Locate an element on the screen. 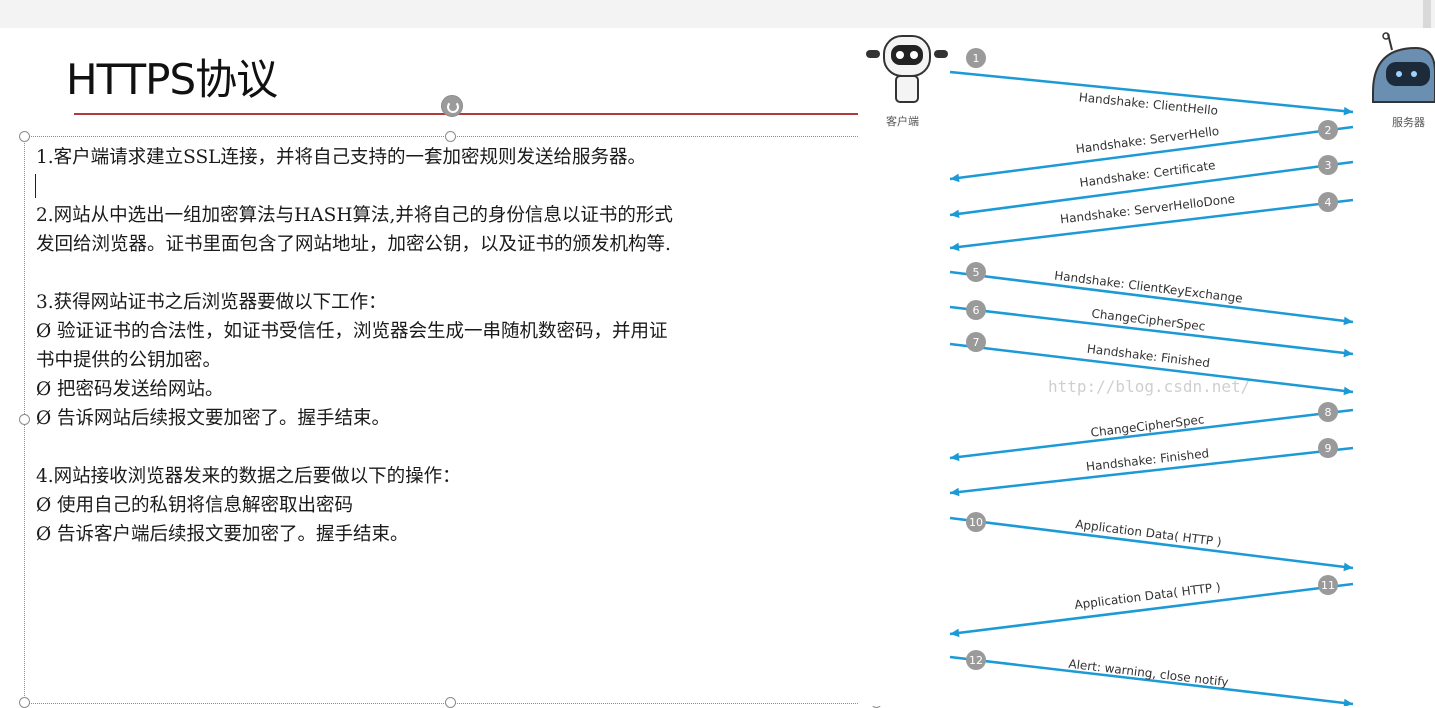 Image resolution: width=1435 pixels, height=708 pixels. body-text-line: Ø 告诉网站后续报文要加密了。握手结束。 is located at coordinates (213, 418).